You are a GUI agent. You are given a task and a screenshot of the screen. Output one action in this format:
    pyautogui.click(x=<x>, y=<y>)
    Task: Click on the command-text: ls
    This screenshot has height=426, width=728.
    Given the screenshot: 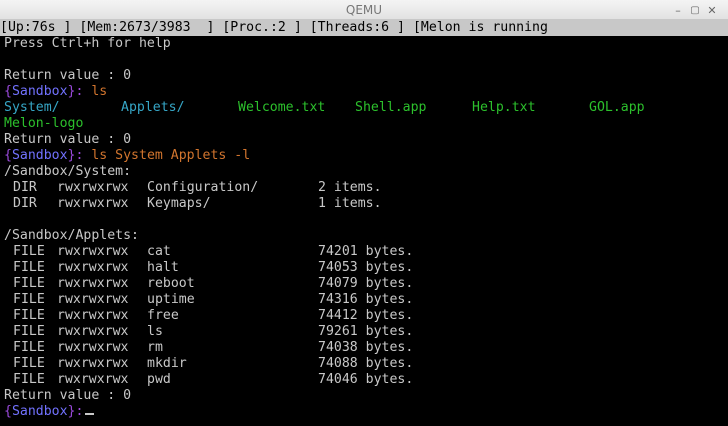 What is the action you would take?
    pyautogui.click(x=95, y=91)
    